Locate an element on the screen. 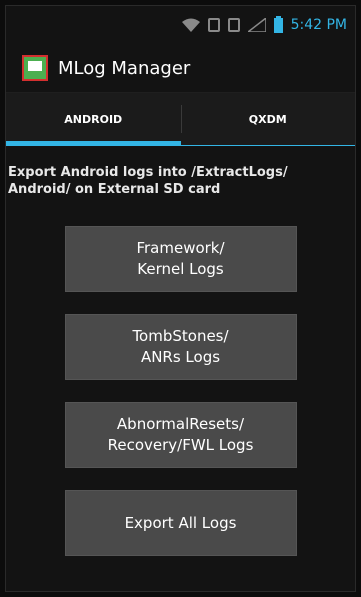 This screenshot has height=597, width=361. sim-icon is located at coordinates (233, 25).